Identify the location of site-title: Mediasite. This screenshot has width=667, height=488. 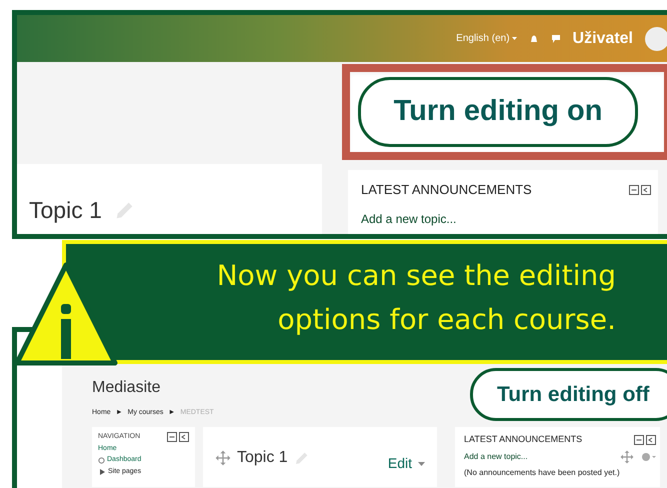
(127, 388).